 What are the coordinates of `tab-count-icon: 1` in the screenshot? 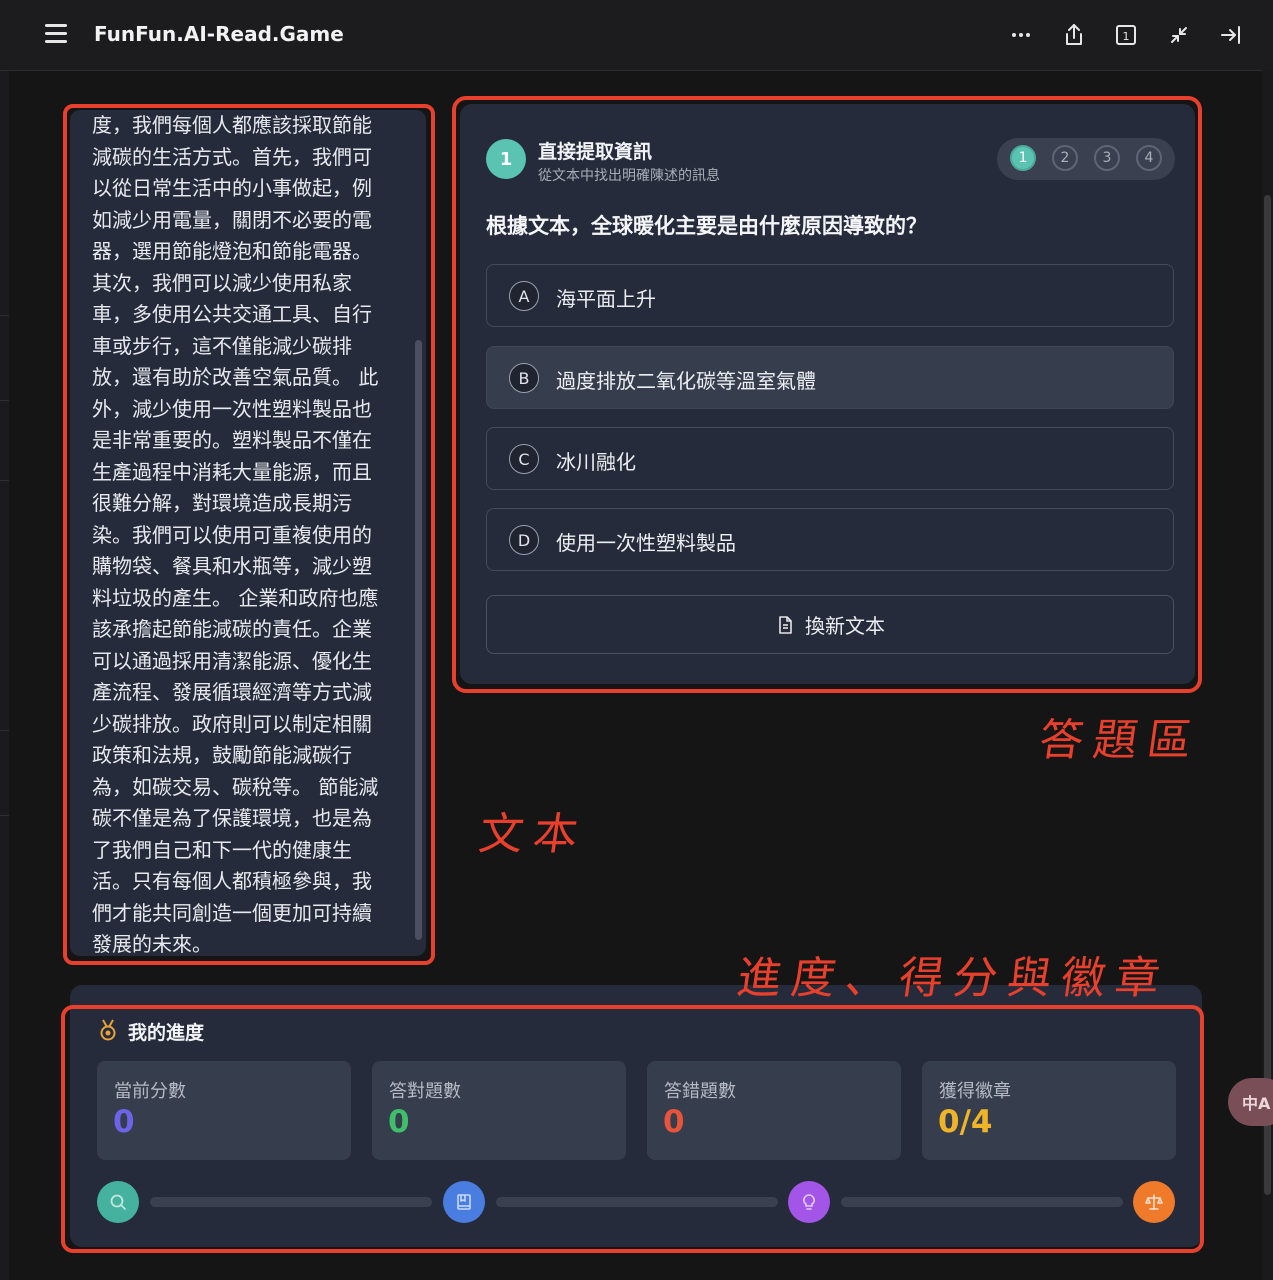 It's located at (1126, 35).